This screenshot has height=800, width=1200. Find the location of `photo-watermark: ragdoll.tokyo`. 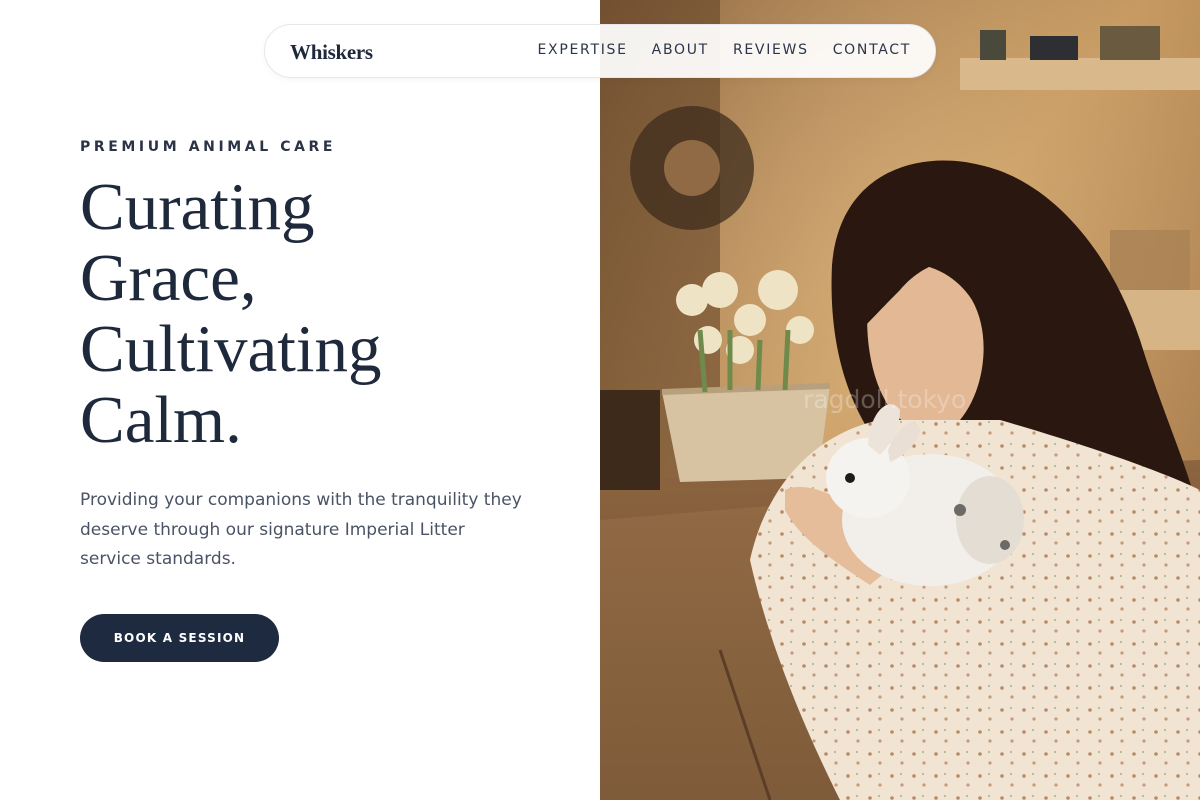

photo-watermark: ragdoll.tokyo is located at coordinates (885, 399).